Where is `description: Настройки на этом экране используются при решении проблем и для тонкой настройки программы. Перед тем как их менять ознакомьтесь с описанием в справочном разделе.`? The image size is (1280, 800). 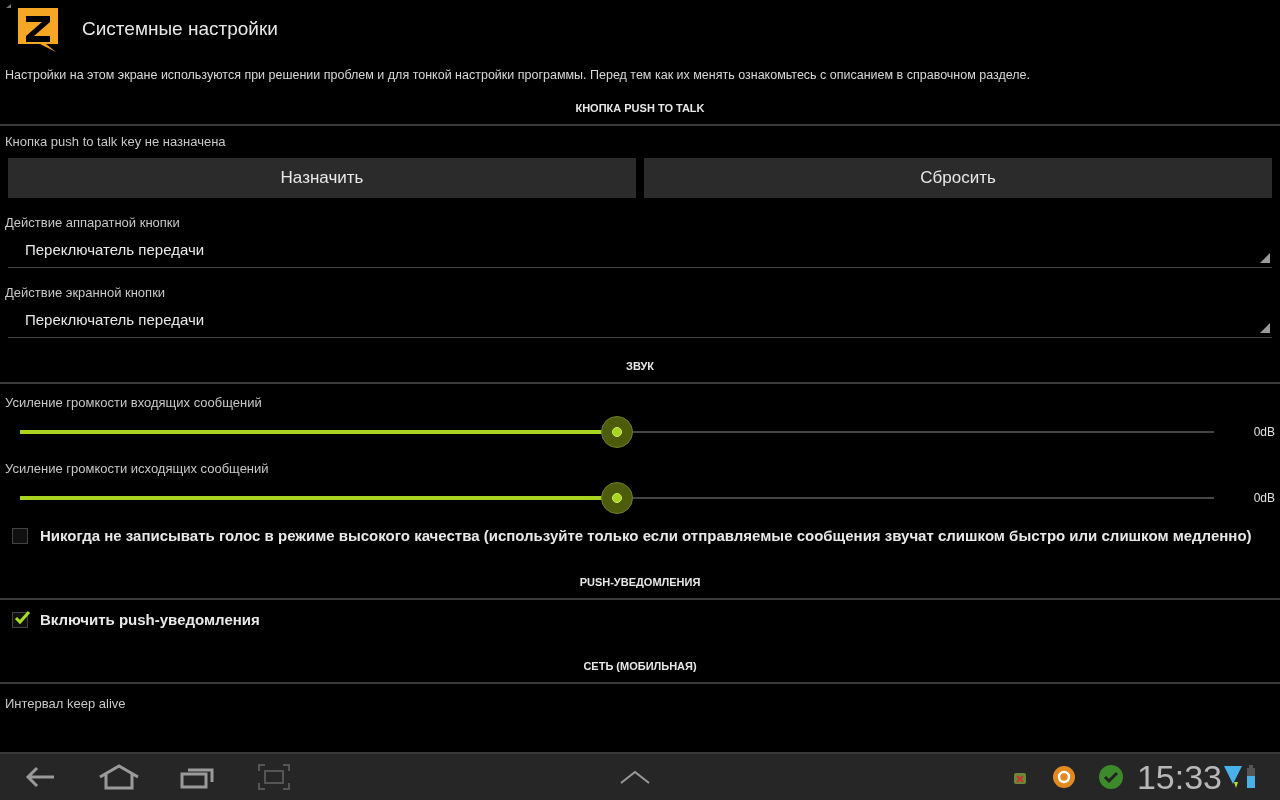 description: Настройки на этом экране используются при решении проблем и для тонкой настройки программы. Перед тем как их менять ознакомьтесь с описанием в справочном разделе. is located at coordinates (517, 75).